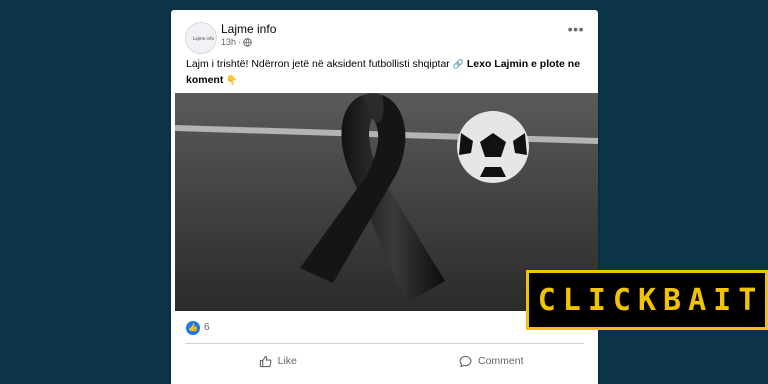 This screenshot has height=384, width=768. I want to click on avatar-logo-text: Lajme info, so click(203, 38).